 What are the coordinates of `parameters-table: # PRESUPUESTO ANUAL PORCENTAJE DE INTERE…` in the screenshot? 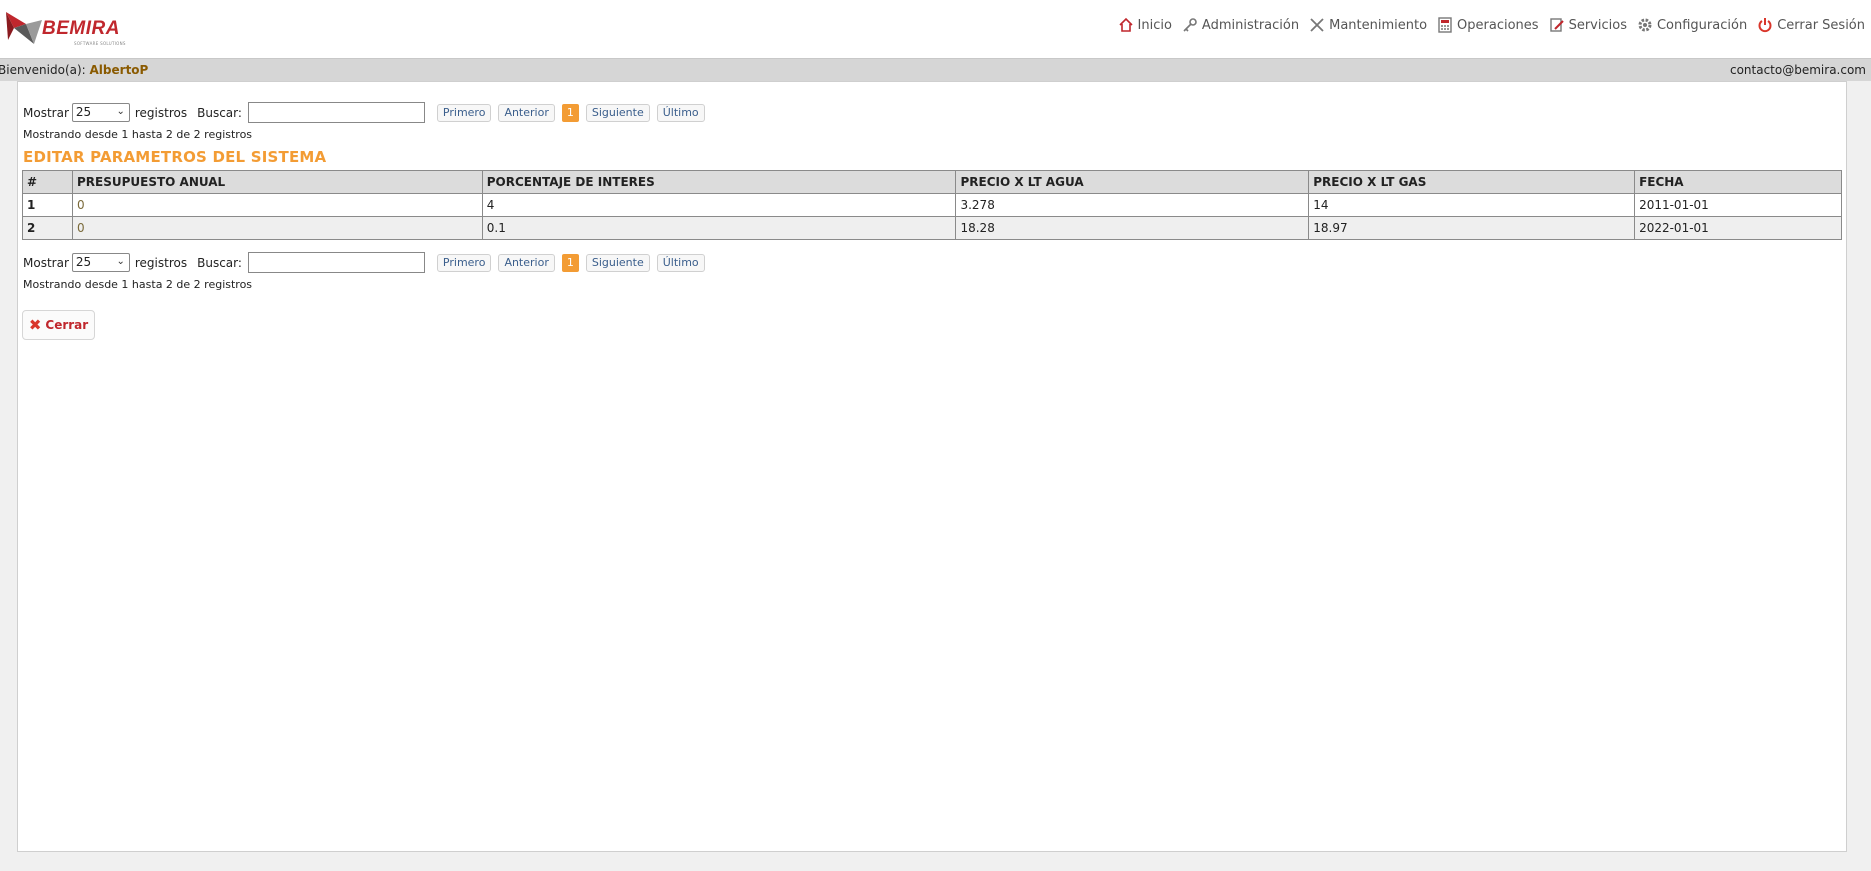 It's located at (932, 205).